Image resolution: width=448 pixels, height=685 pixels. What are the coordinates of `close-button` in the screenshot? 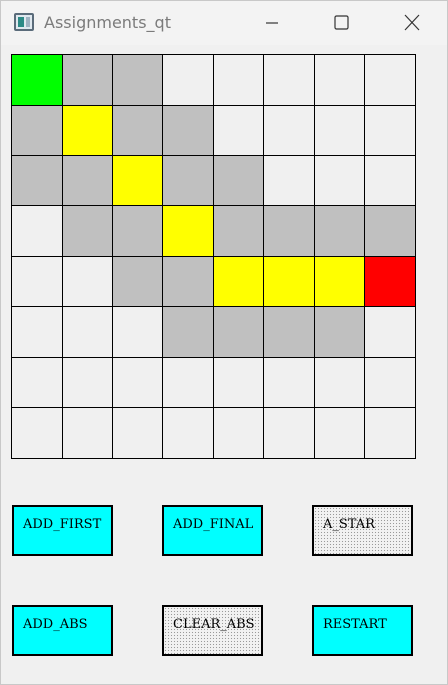 It's located at (412, 23).